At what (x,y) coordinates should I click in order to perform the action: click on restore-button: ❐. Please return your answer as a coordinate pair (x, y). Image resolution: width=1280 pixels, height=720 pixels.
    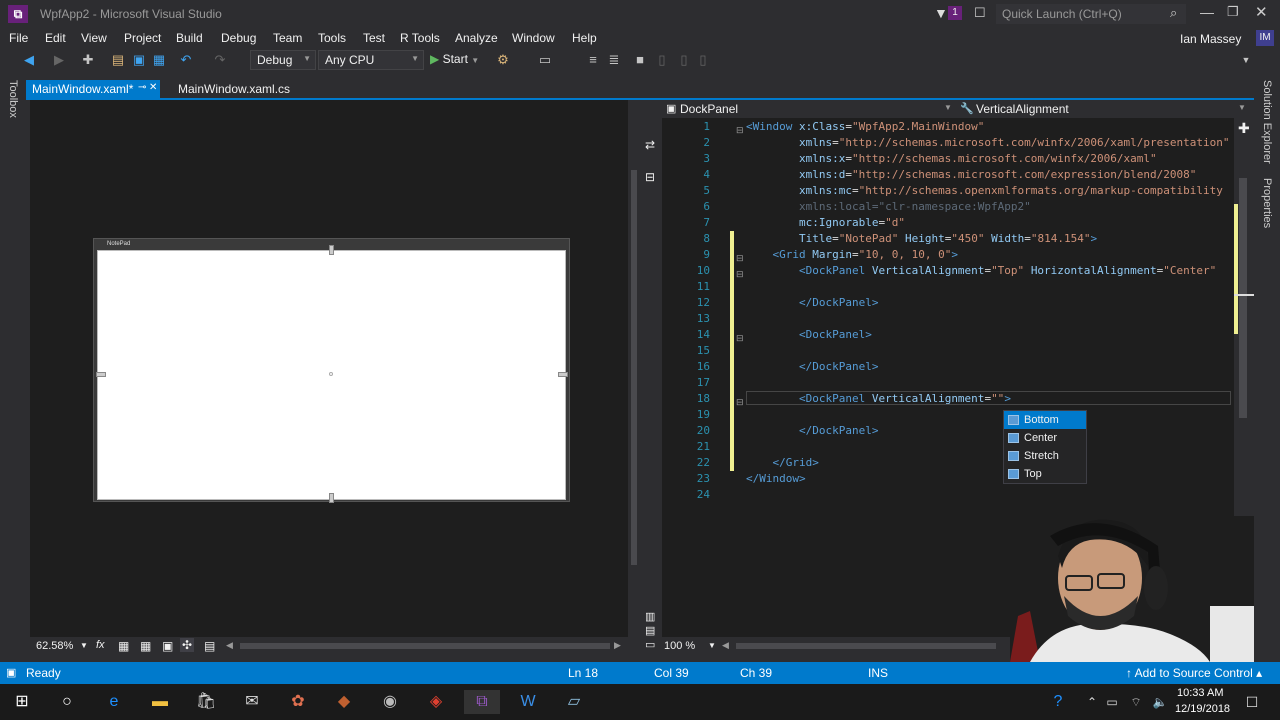
    Looking at the image, I should click on (1233, 12).